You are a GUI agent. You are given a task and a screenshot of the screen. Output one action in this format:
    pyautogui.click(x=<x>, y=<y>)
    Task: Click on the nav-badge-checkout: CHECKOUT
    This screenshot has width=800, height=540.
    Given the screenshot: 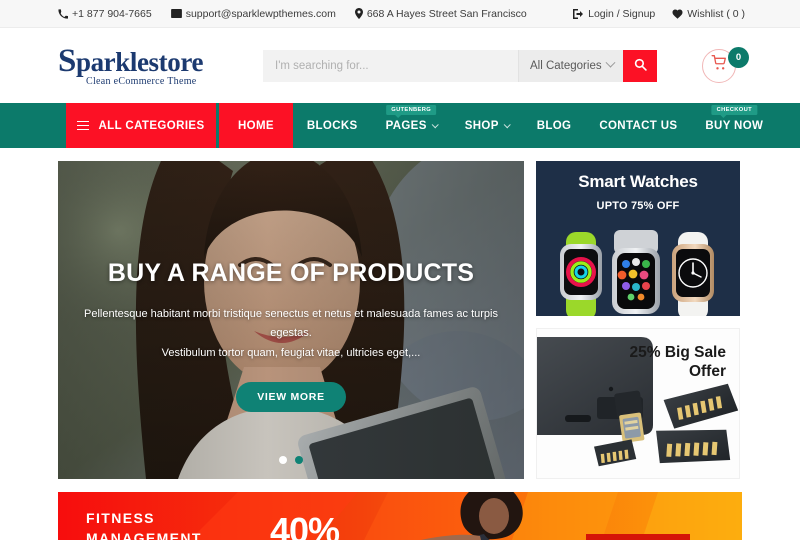 What is the action you would take?
    pyautogui.click(x=734, y=112)
    